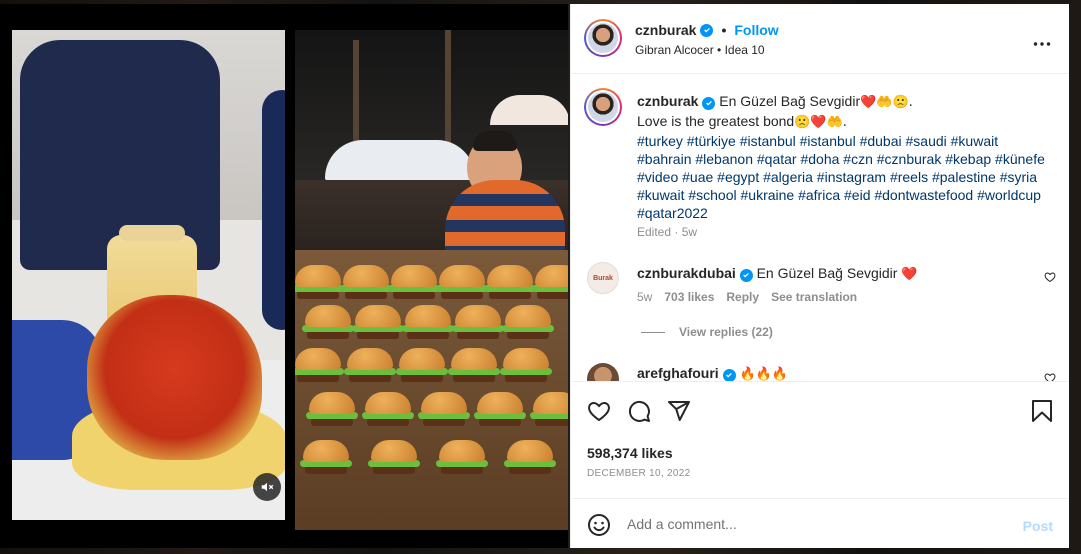 This screenshot has height=554, width=1081. What do you see at coordinates (1042, 411) in the screenshot?
I see `bookmark-icon` at bounding box center [1042, 411].